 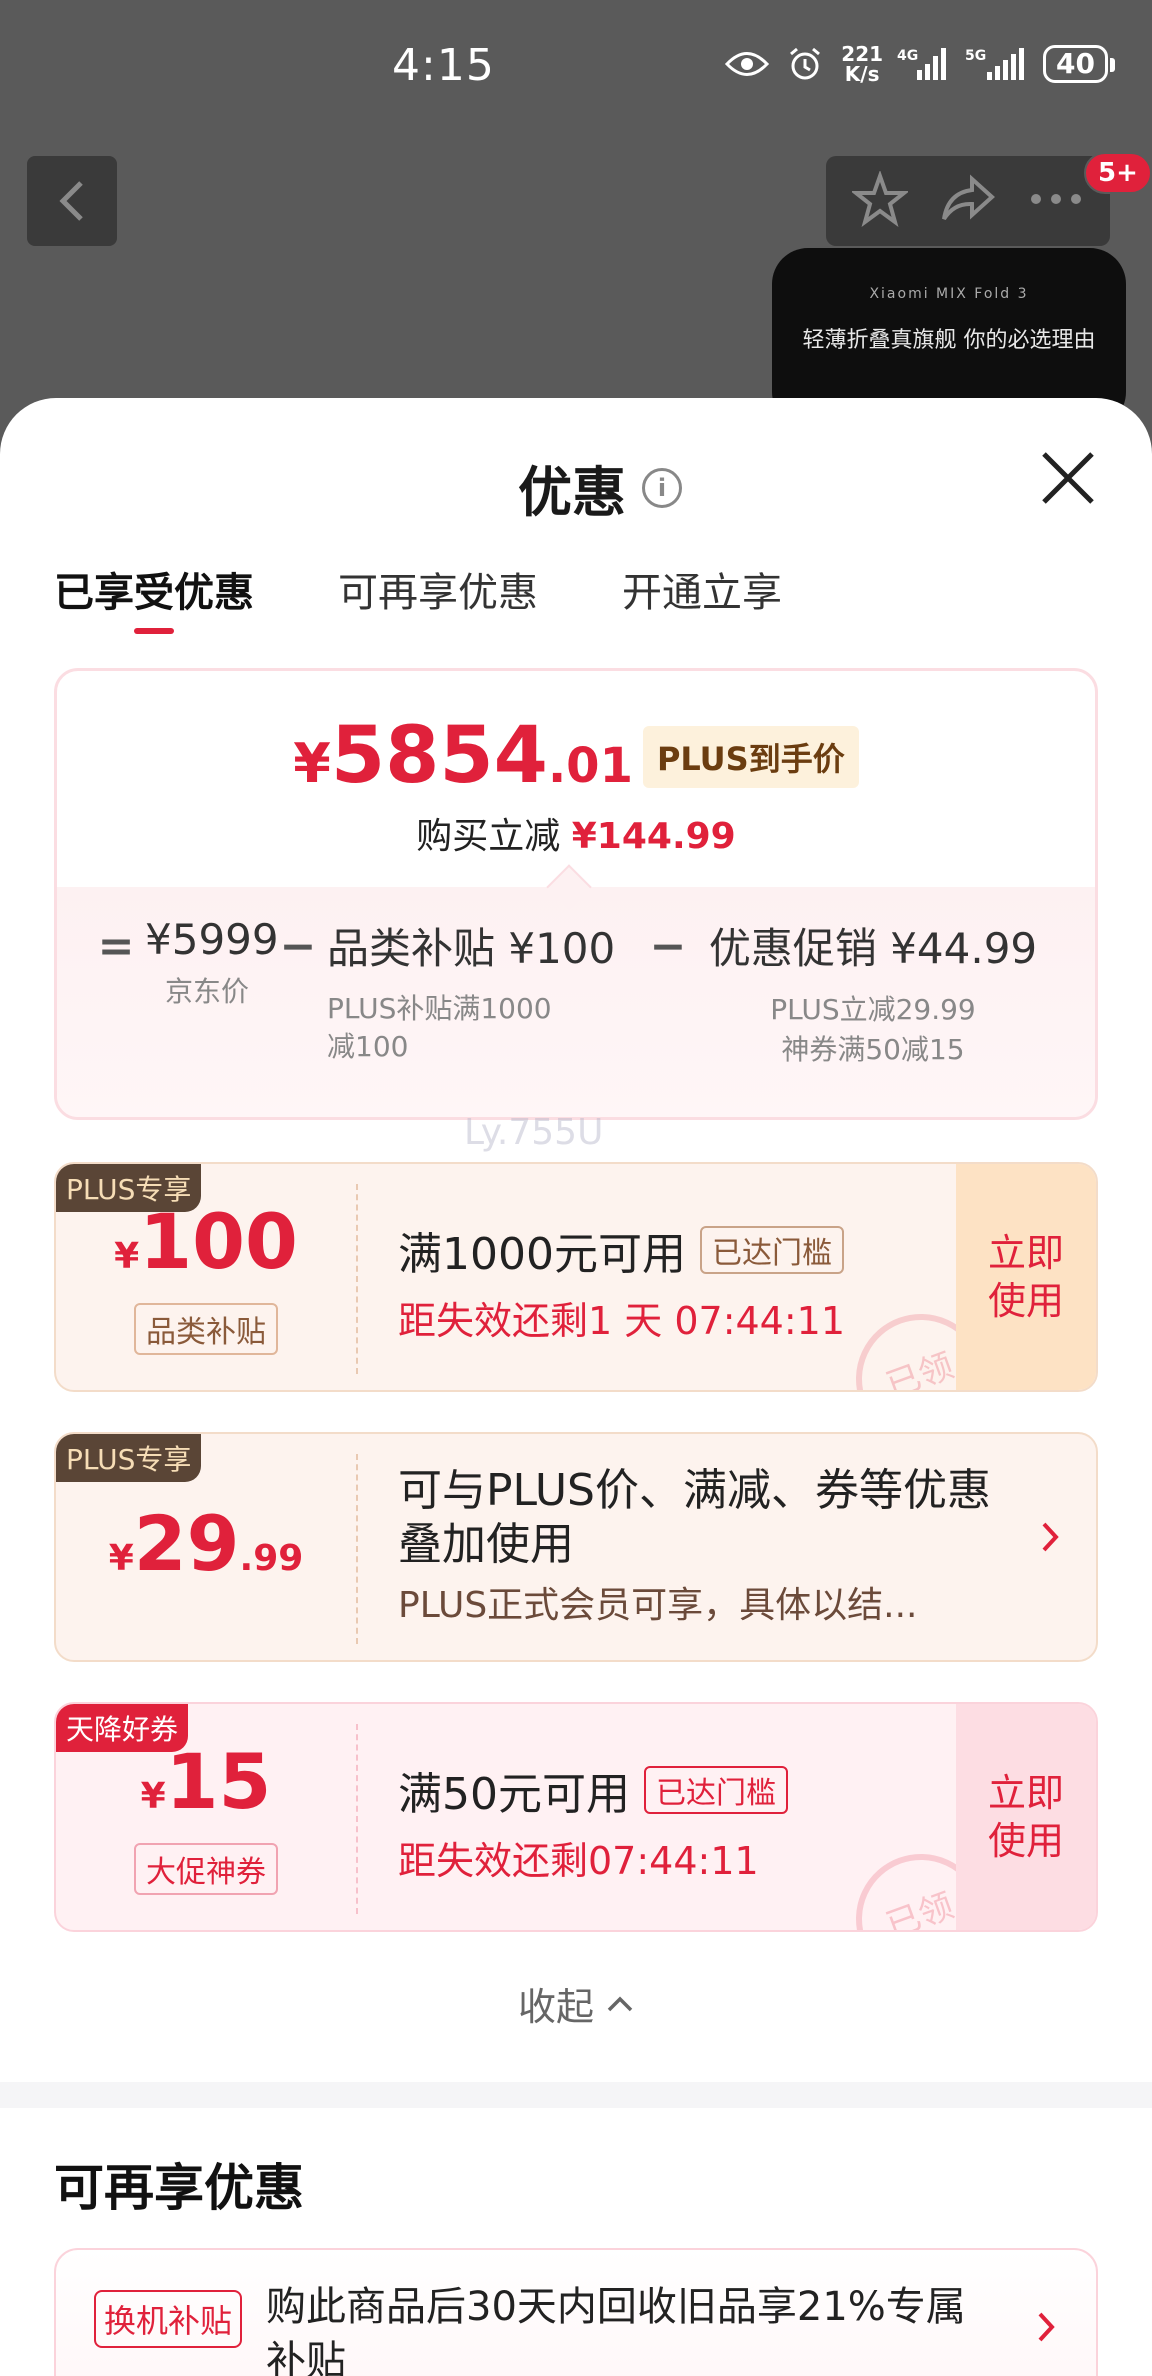 I want to click on summary-top: ¥5854.01 PLUS到手价 购买立减 ¥144.99, so click(x=576, y=779).